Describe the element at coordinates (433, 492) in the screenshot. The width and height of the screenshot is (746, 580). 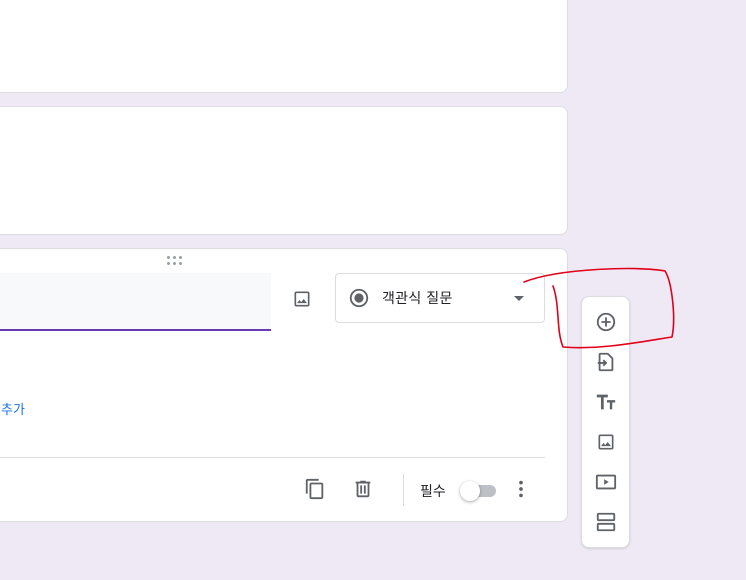
I see `required-label: 필수` at that location.